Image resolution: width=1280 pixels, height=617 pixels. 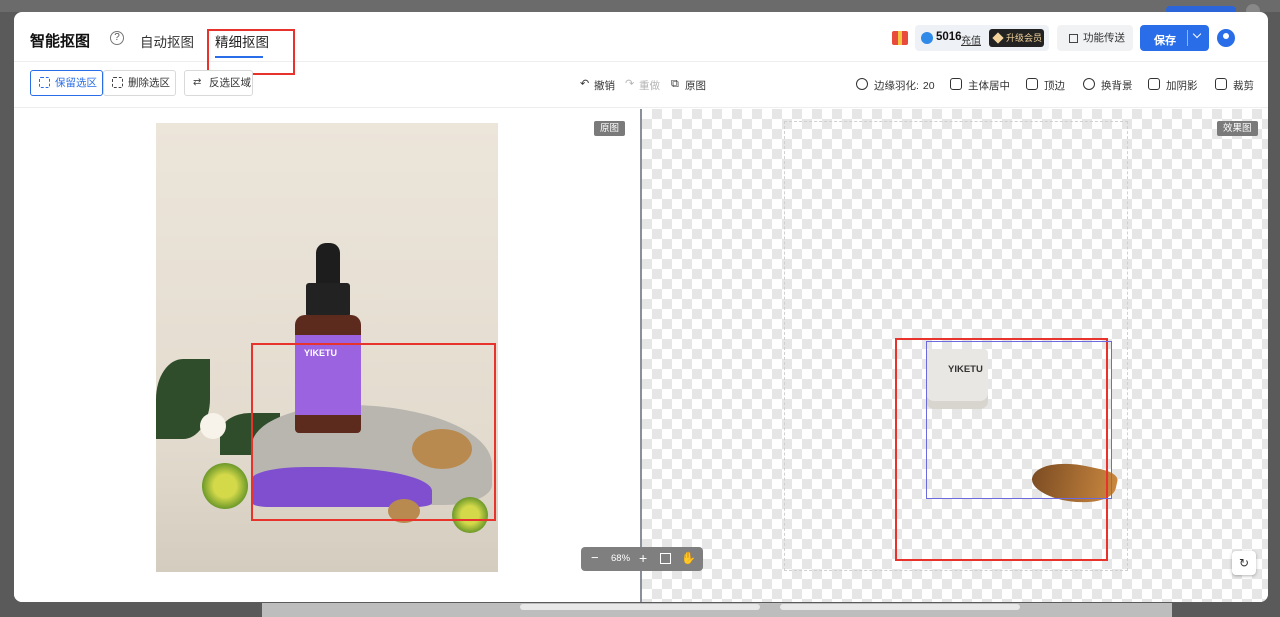 I want to click on add-shadow-button: 加阴影, so click(x=1173, y=85).